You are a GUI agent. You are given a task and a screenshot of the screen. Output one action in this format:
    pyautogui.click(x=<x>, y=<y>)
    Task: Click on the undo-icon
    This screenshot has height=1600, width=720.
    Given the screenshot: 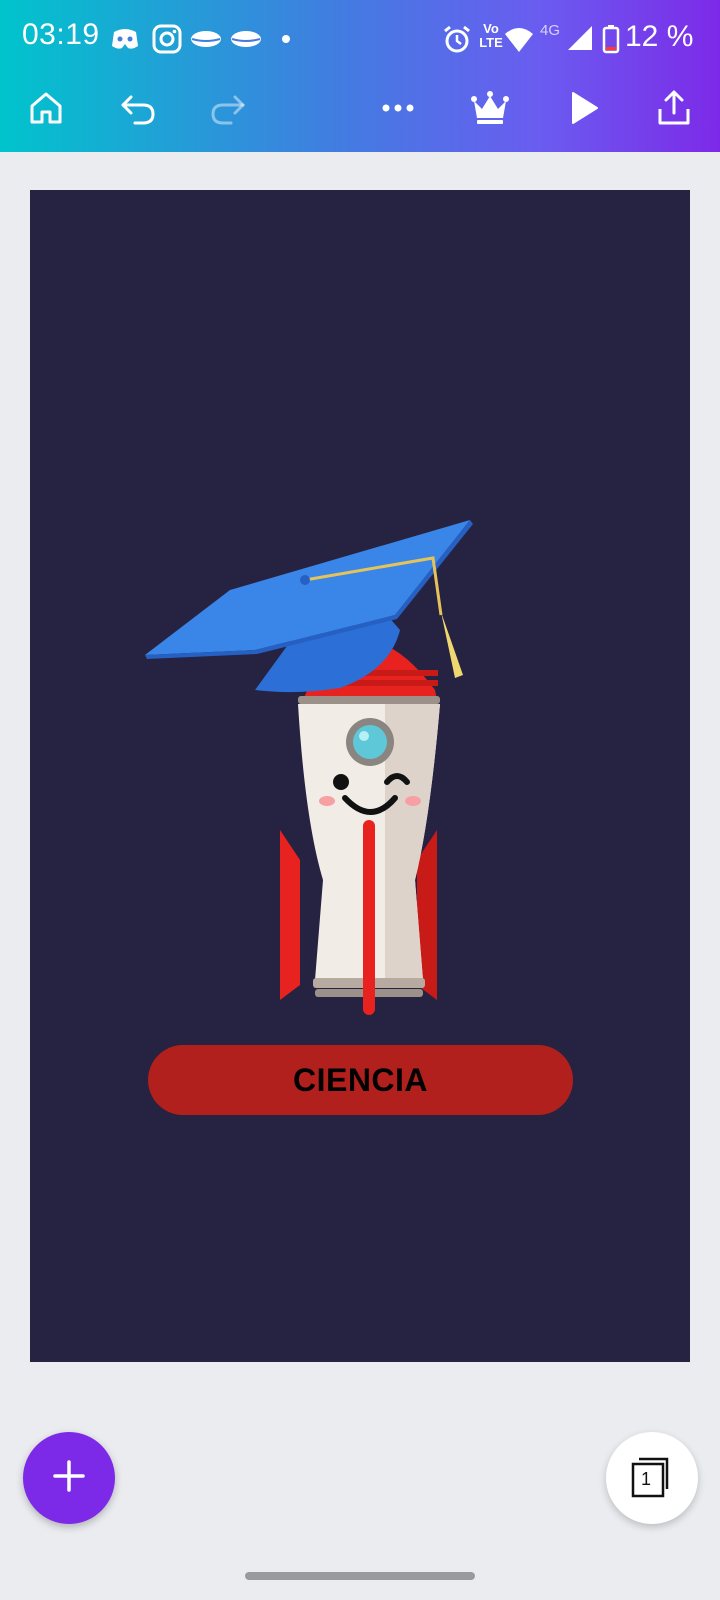 What is the action you would take?
    pyautogui.click(x=138, y=110)
    